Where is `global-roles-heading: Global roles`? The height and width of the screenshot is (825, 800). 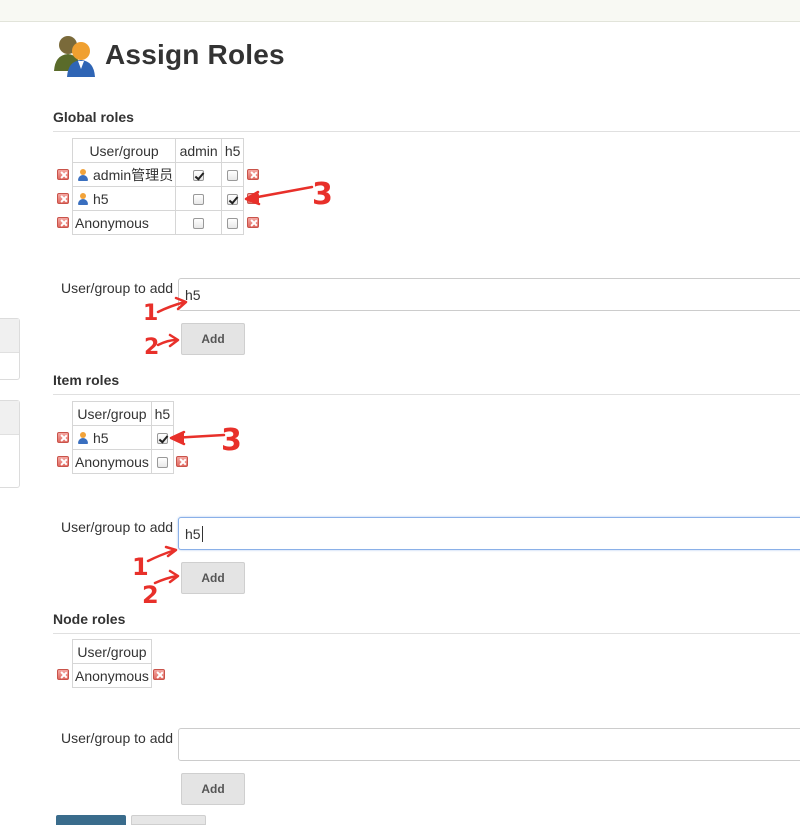
global-roles-heading: Global roles is located at coordinates (426, 120).